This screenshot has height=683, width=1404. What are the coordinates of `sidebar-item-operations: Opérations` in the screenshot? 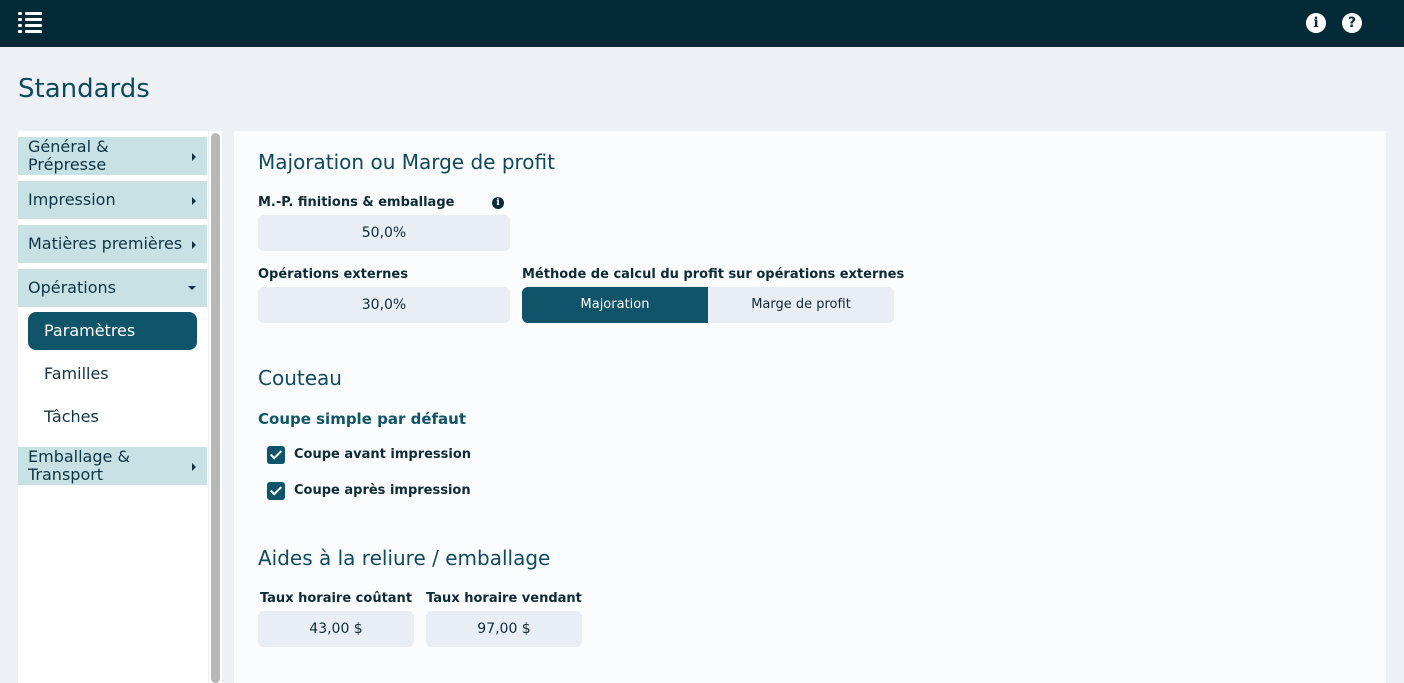 It's located at (112, 288).